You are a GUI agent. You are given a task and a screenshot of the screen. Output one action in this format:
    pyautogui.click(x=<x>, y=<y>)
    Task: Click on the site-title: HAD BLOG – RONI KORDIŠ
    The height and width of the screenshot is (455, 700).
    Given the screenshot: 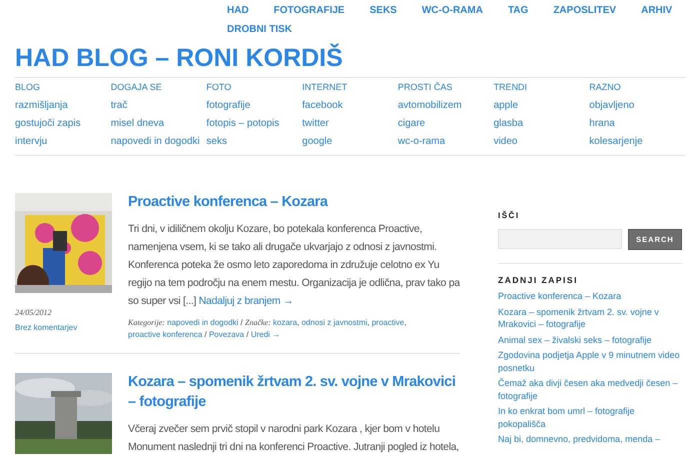 What is the action you would take?
    pyautogui.click(x=350, y=58)
    